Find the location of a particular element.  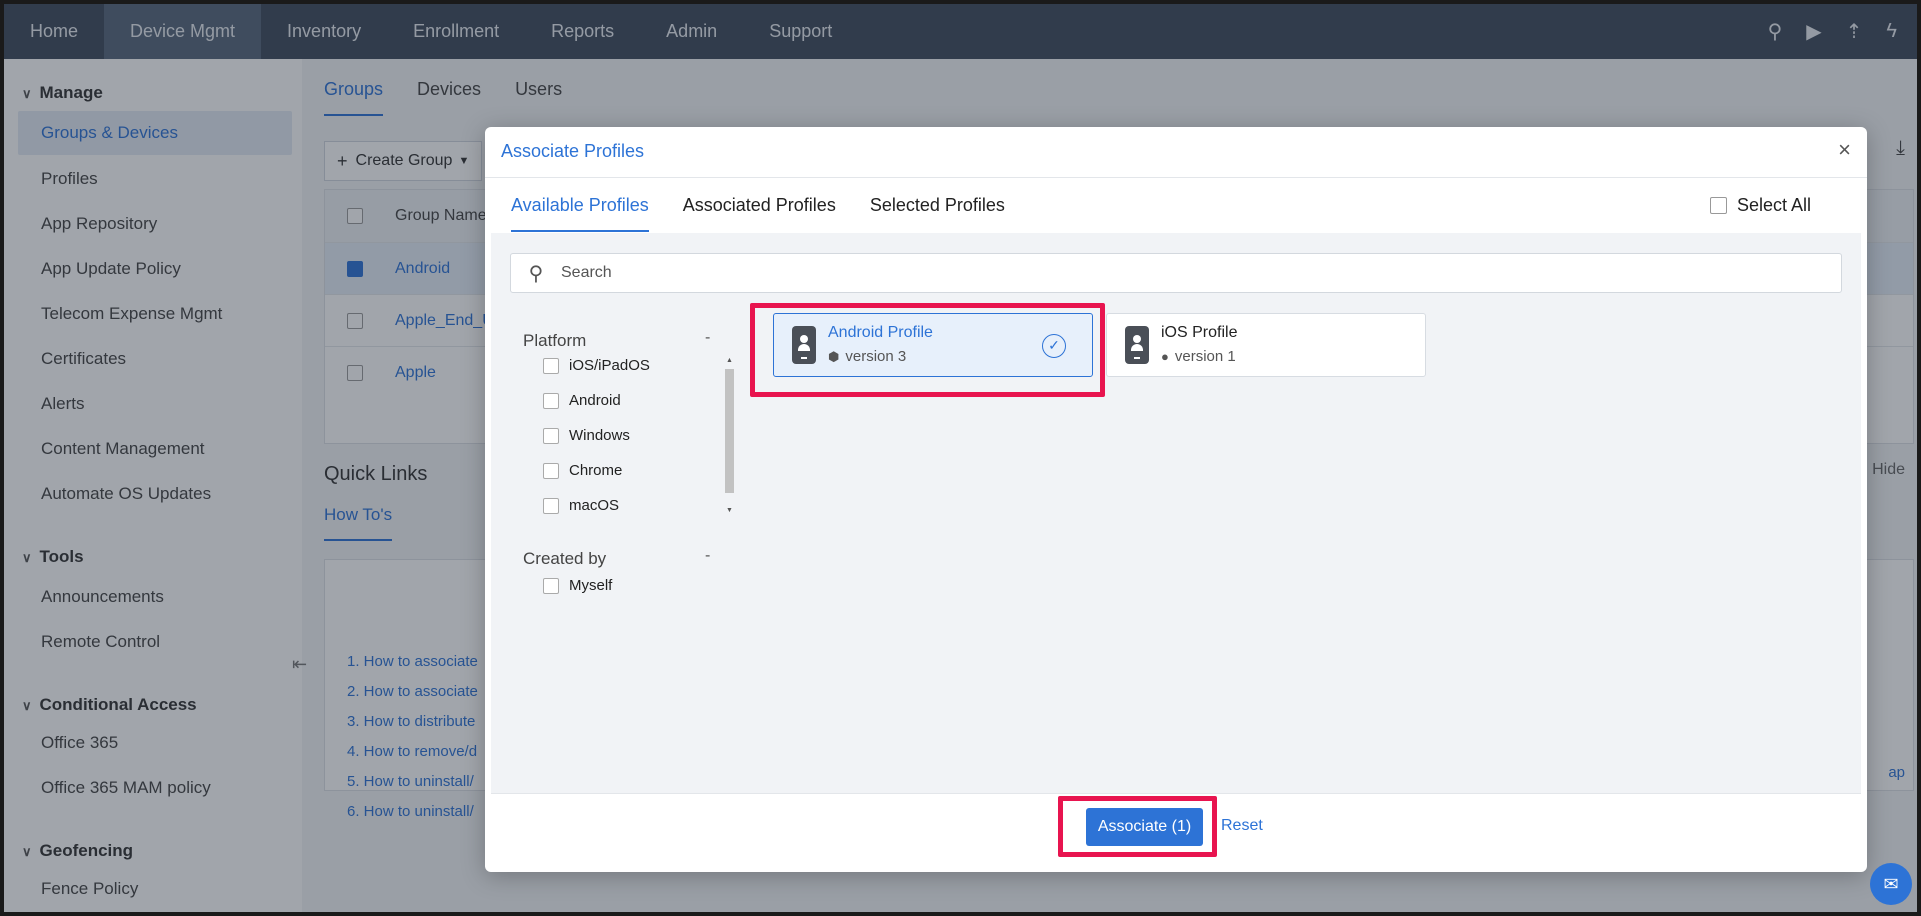

profile-card-ios: iOS Profile ● version 1 is located at coordinates (1266, 345).